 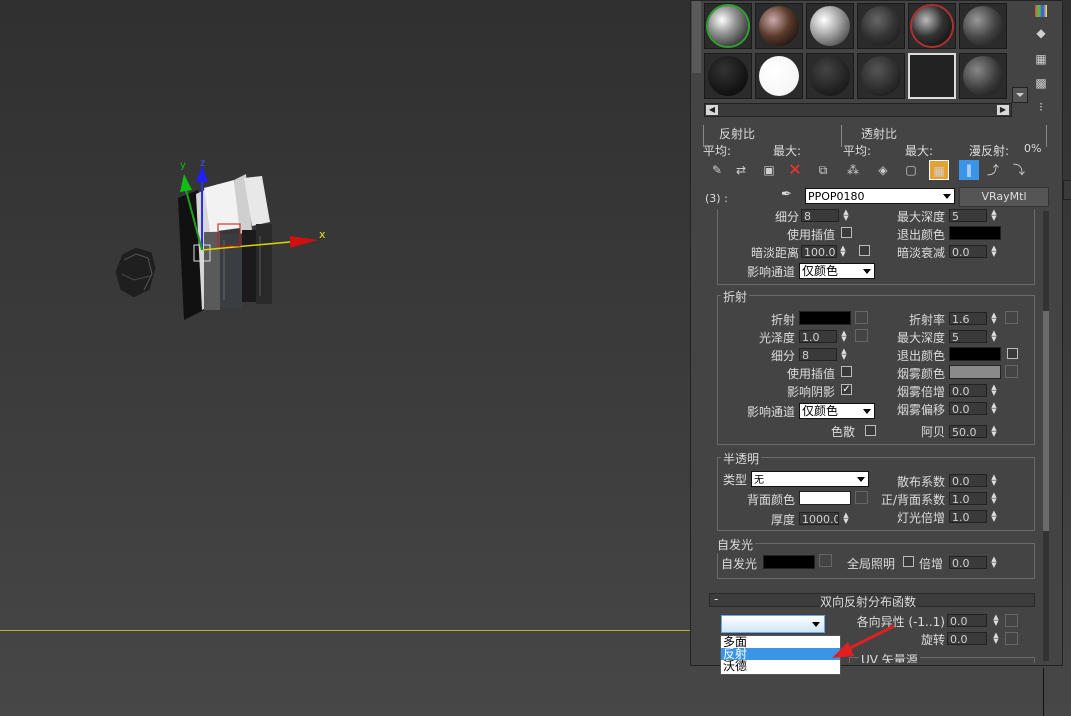 What do you see at coordinates (967, 638) in the screenshot?
I see `rotation-input: 0.0` at bounding box center [967, 638].